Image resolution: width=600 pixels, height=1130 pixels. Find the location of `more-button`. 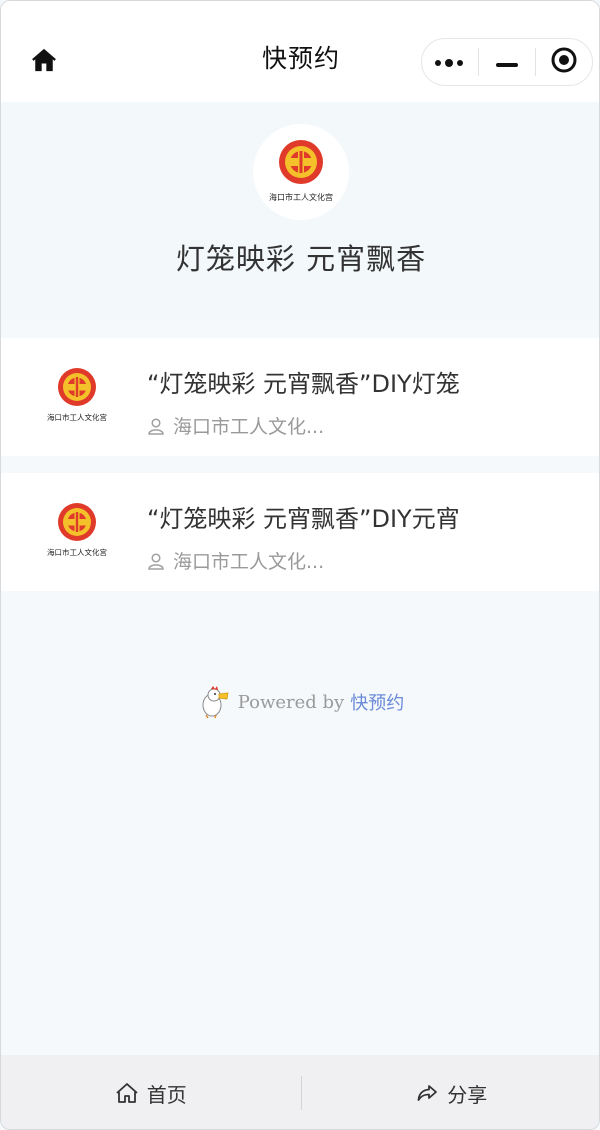

more-button is located at coordinates (450, 62).